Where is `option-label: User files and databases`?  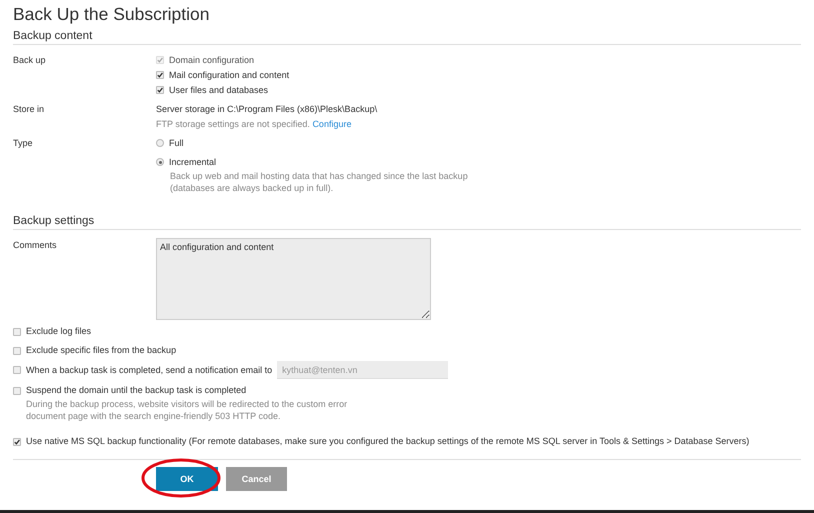
option-label: User files and databases is located at coordinates (218, 90).